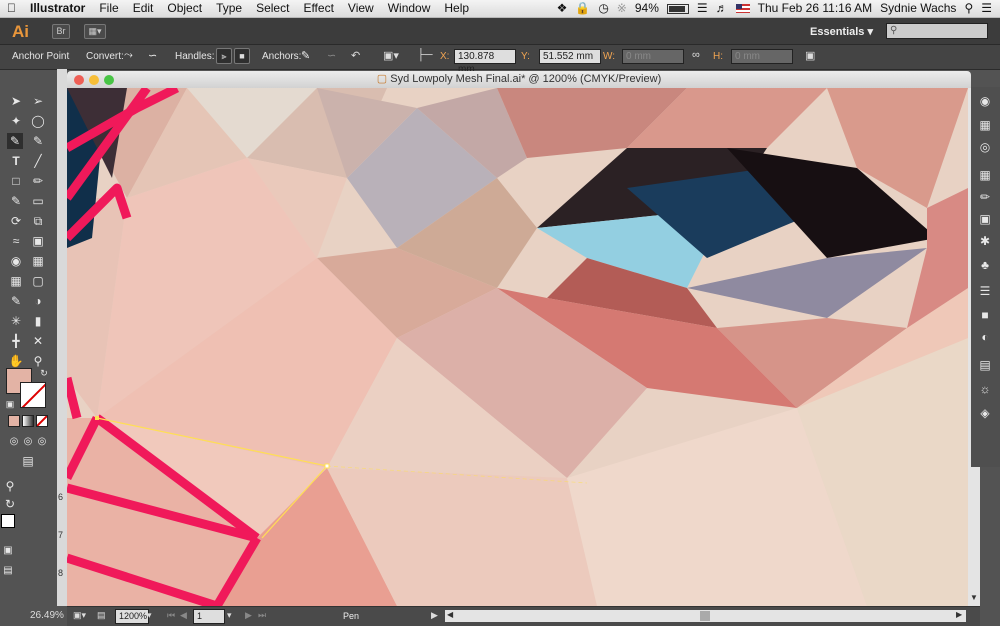 Image resolution: width=1000 pixels, height=626 pixels. Describe the element at coordinates (434, 615) in the screenshot. I see `status-menu-arrow-icon: ▶` at that location.